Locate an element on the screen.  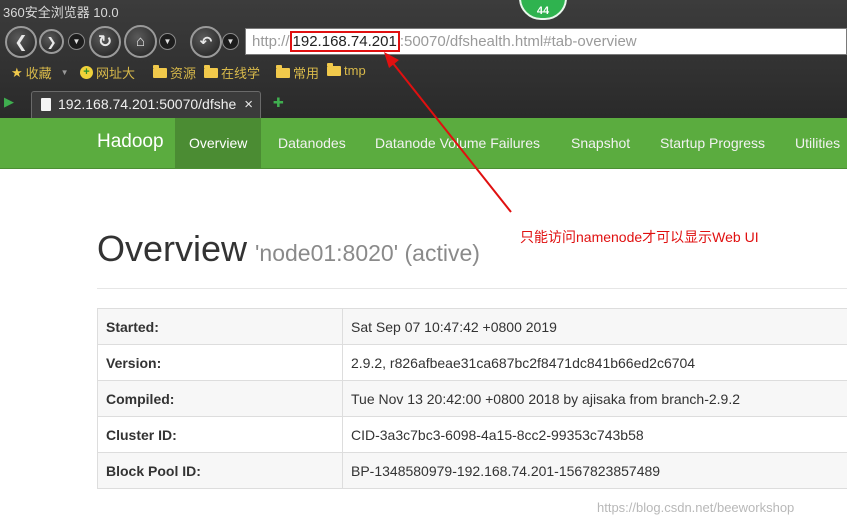
bookmark-common: 常用 is located at coordinates (297, 72).